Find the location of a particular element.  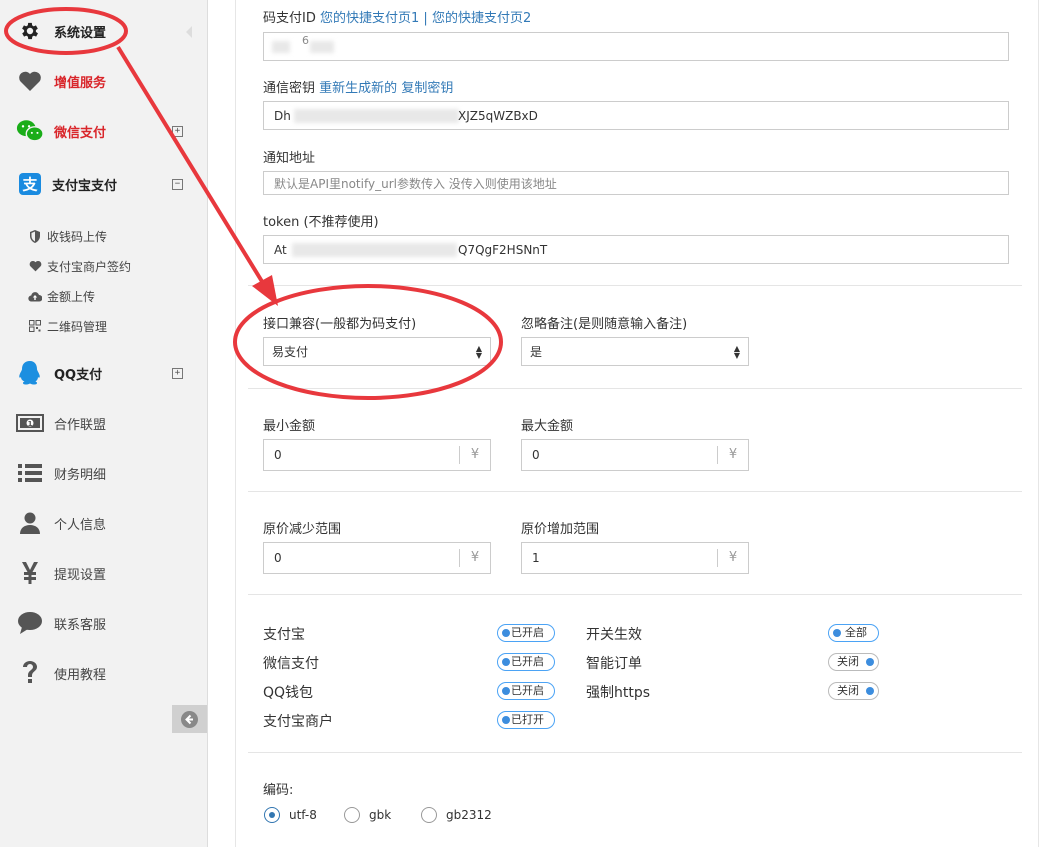

sidebar-item-profile: 个人信息 is located at coordinates (103, 523).